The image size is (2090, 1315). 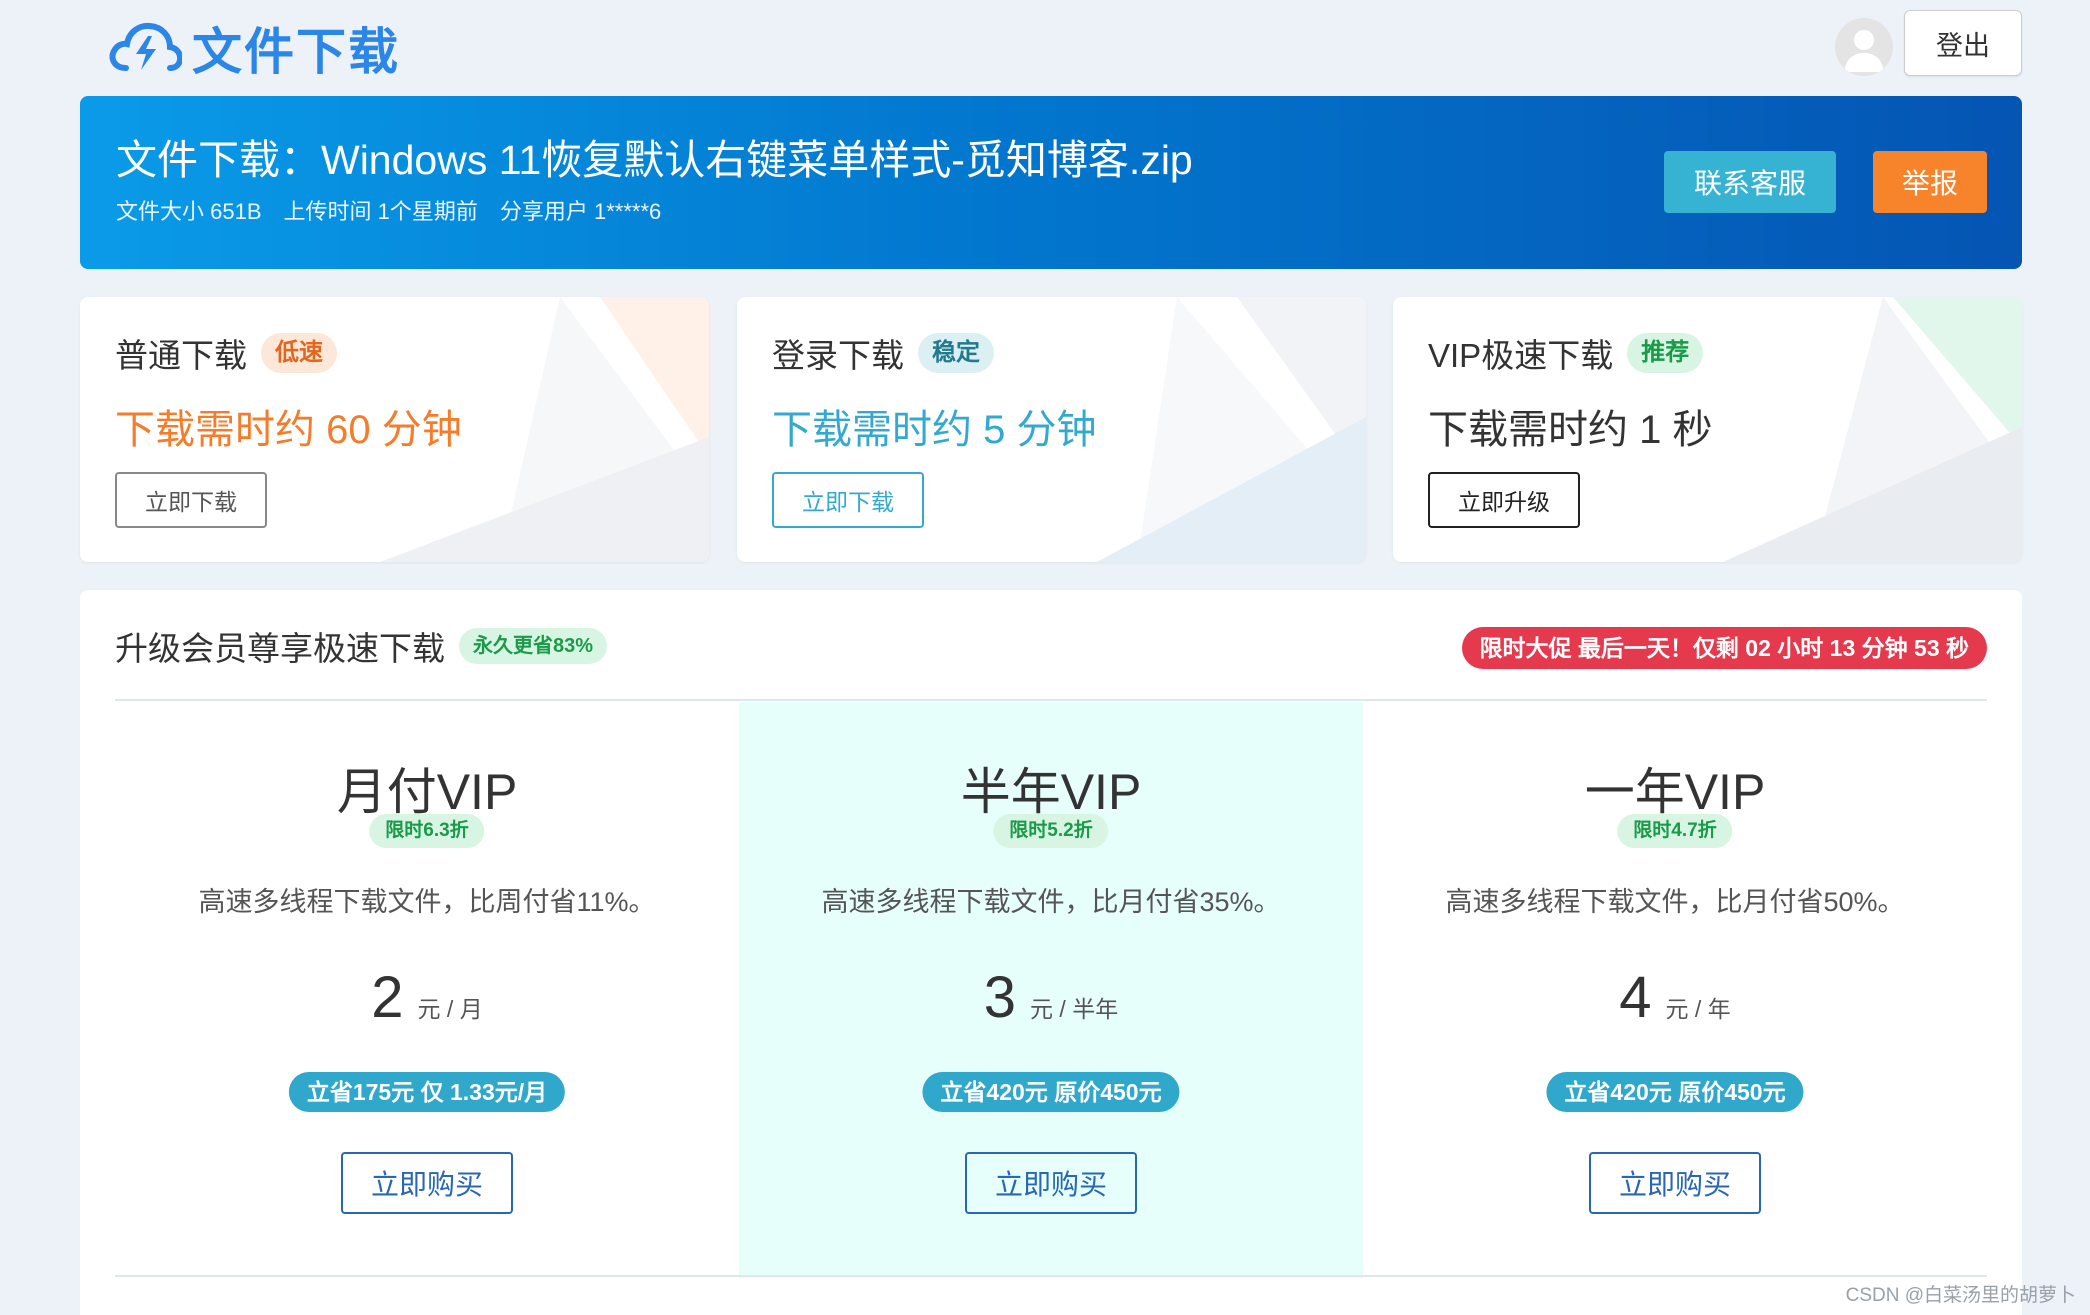 What do you see at coordinates (1675, 831) in the screenshot?
I see `discount-badge: 限时4.7折` at bounding box center [1675, 831].